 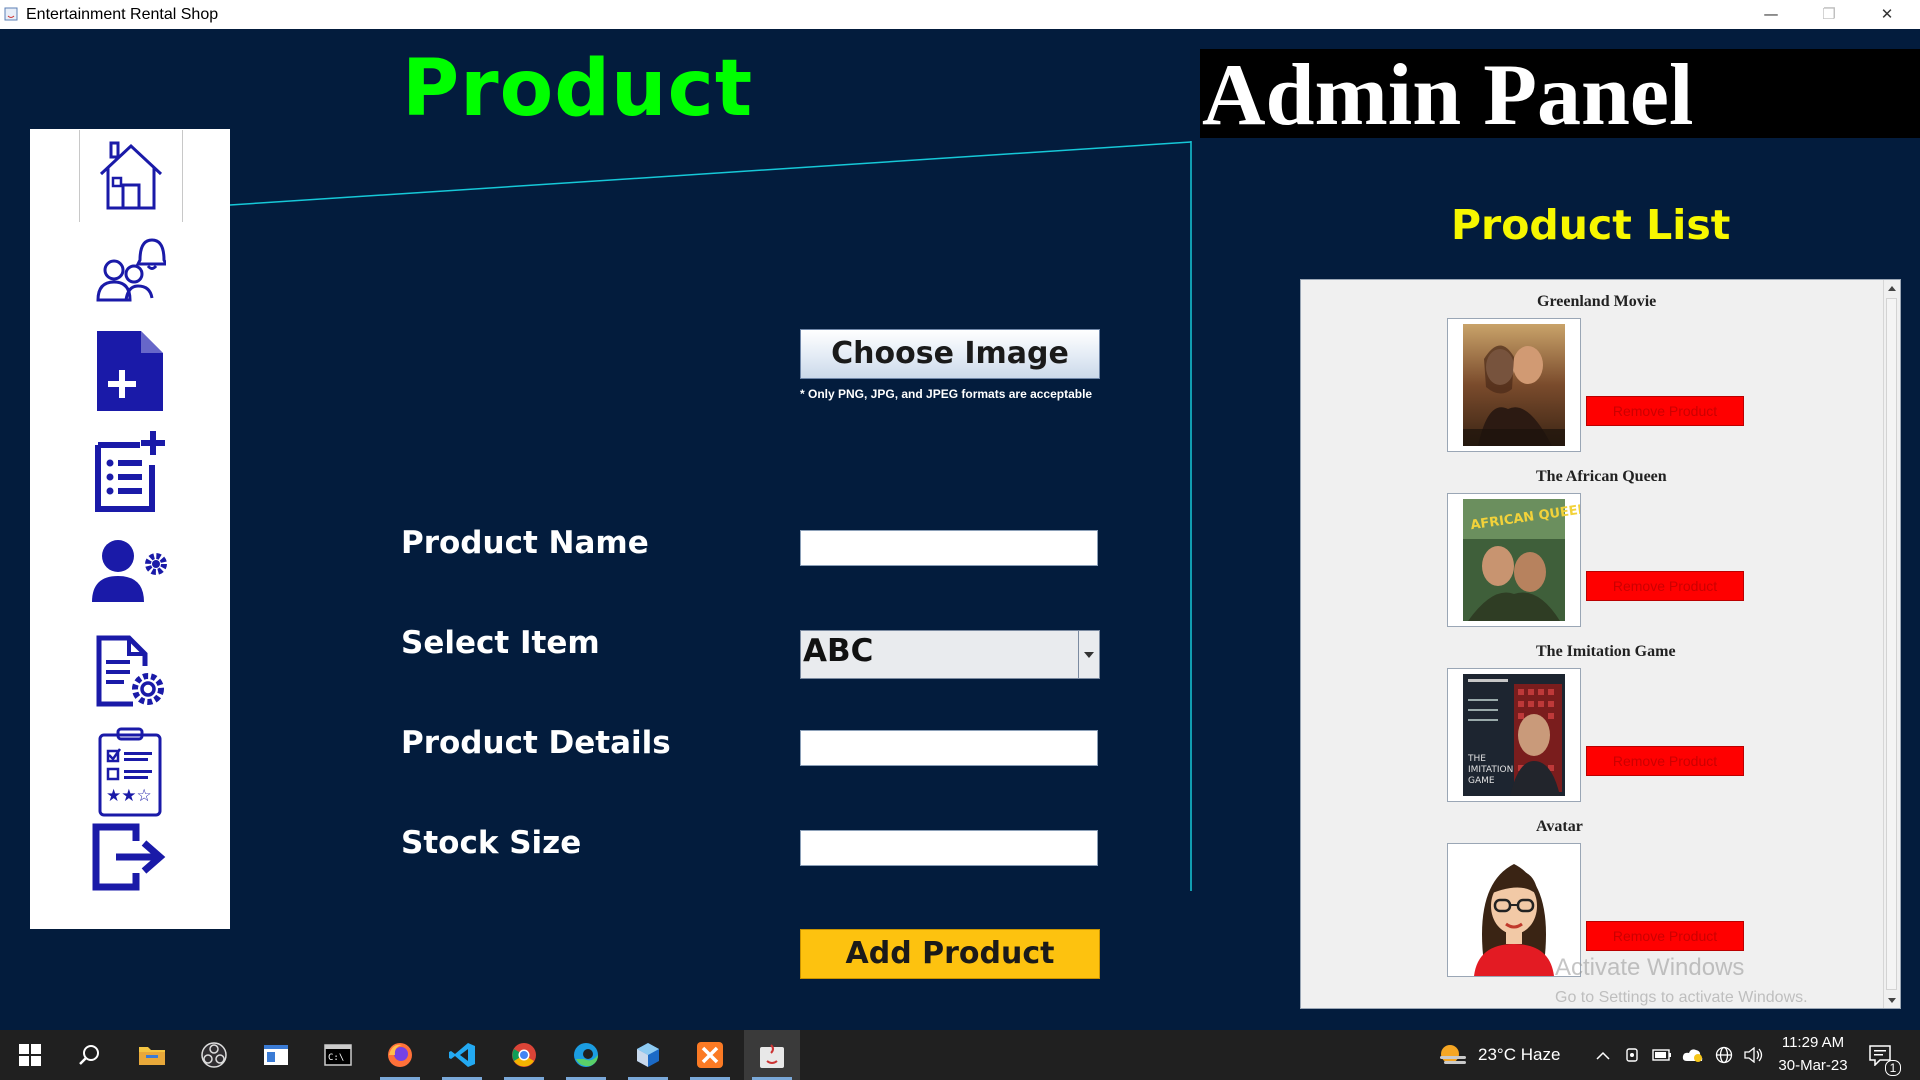 I want to click on edge-icon, so click(x=586, y=1055).